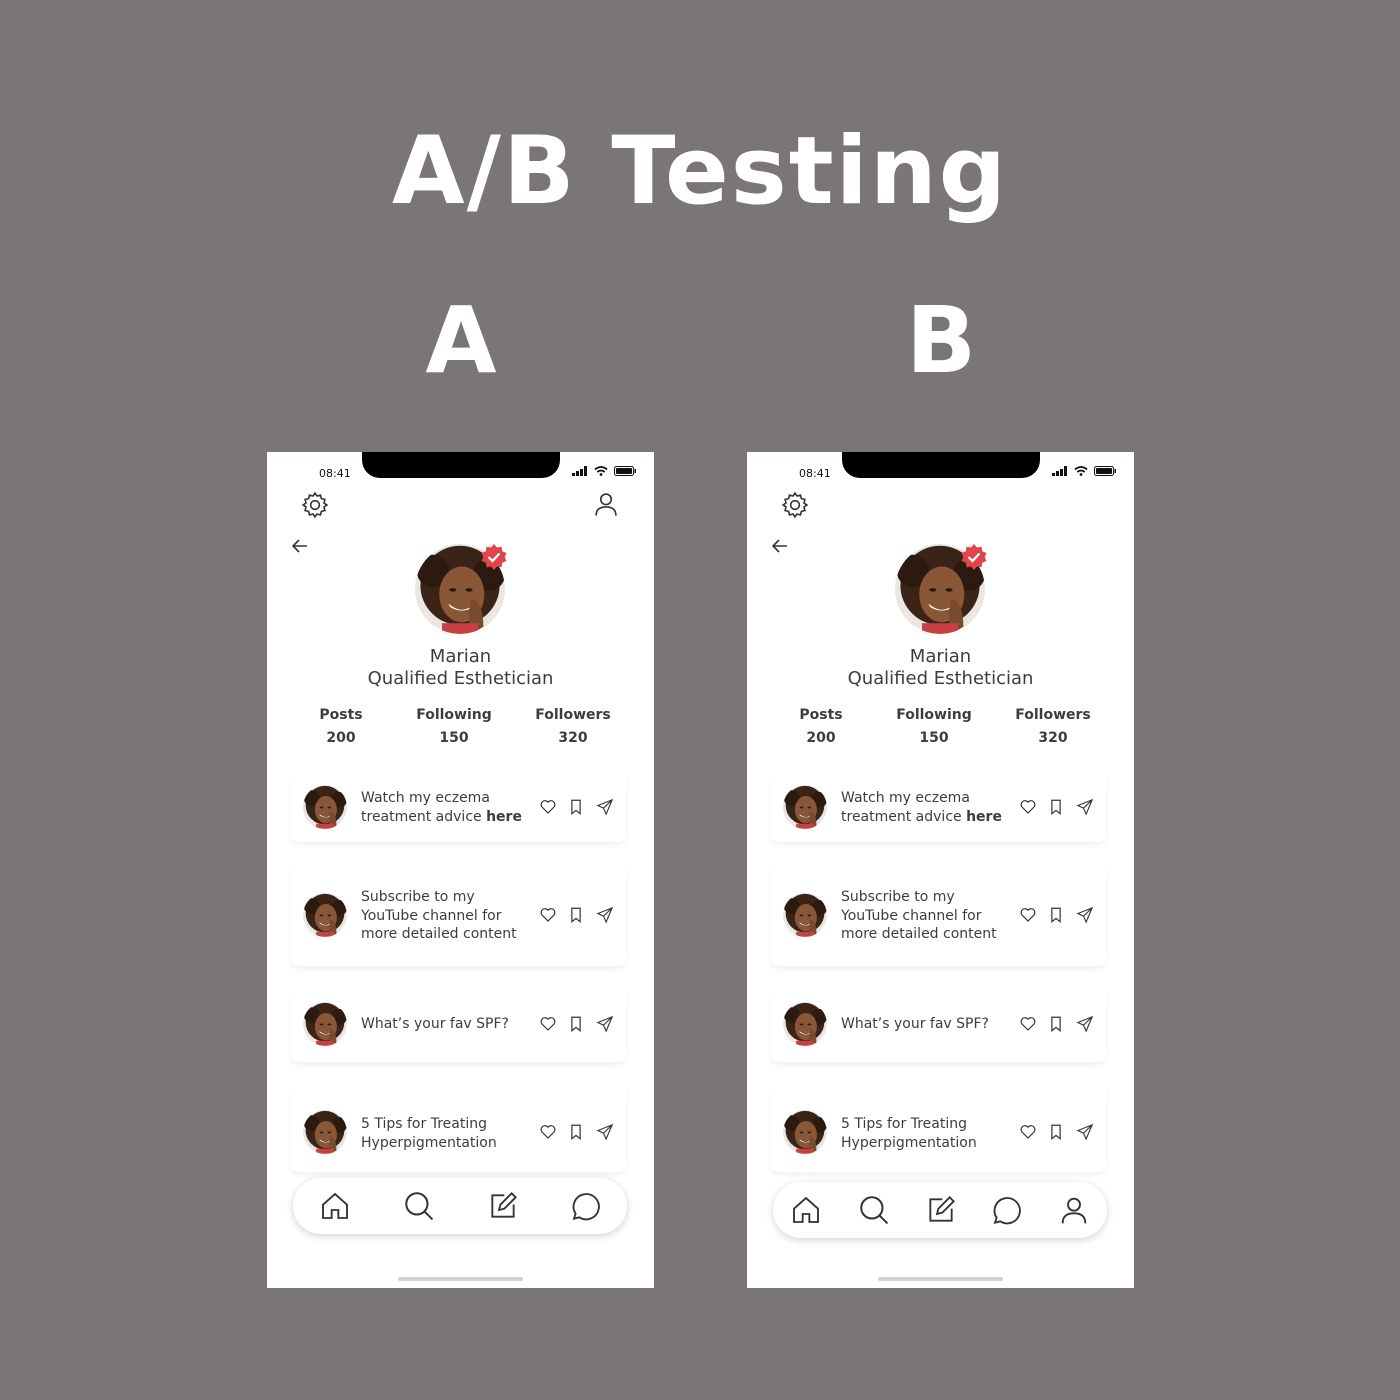 The height and width of the screenshot is (1400, 1400). Describe the element at coordinates (941, 340) in the screenshot. I see `variant-label-b: B` at that location.